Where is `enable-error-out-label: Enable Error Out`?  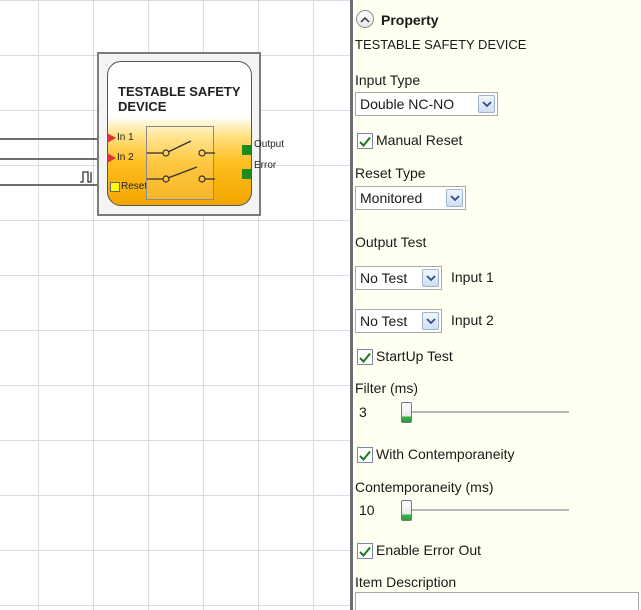
enable-error-out-label: Enable Error Out is located at coordinates (428, 550).